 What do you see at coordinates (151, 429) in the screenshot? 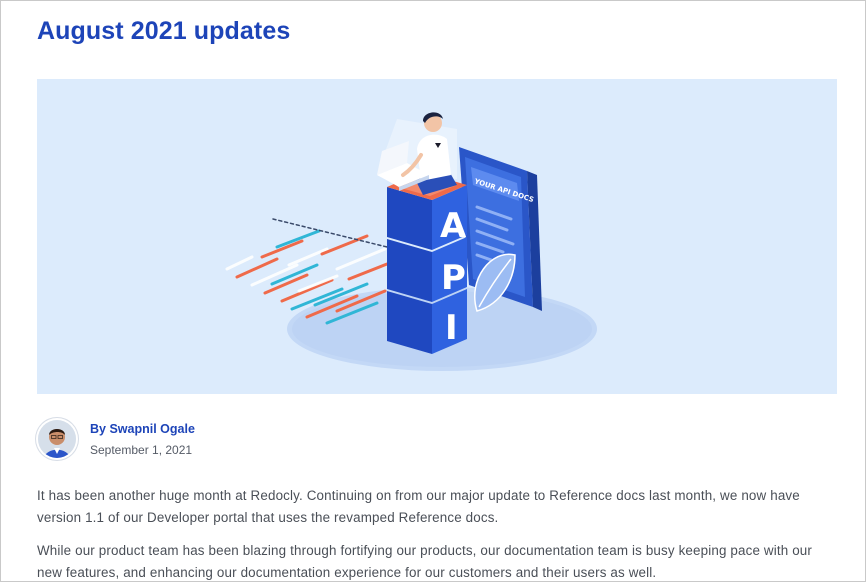
I see `author-name: Swapnil Ogale` at bounding box center [151, 429].